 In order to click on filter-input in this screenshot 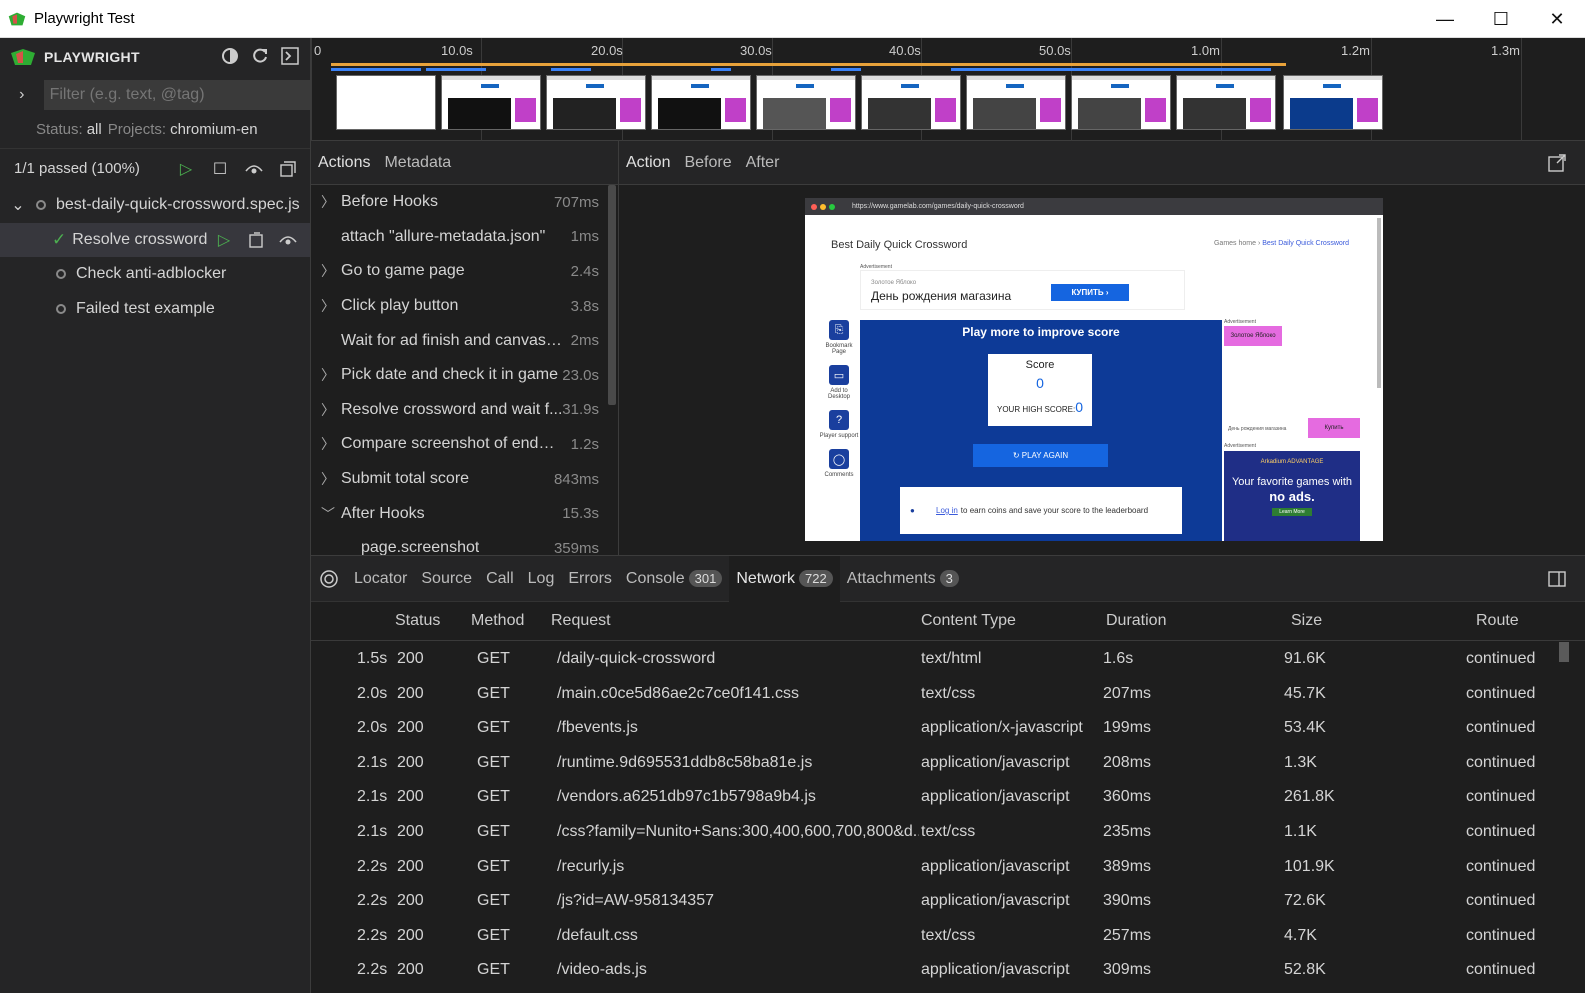, I will do `click(176, 95)`.